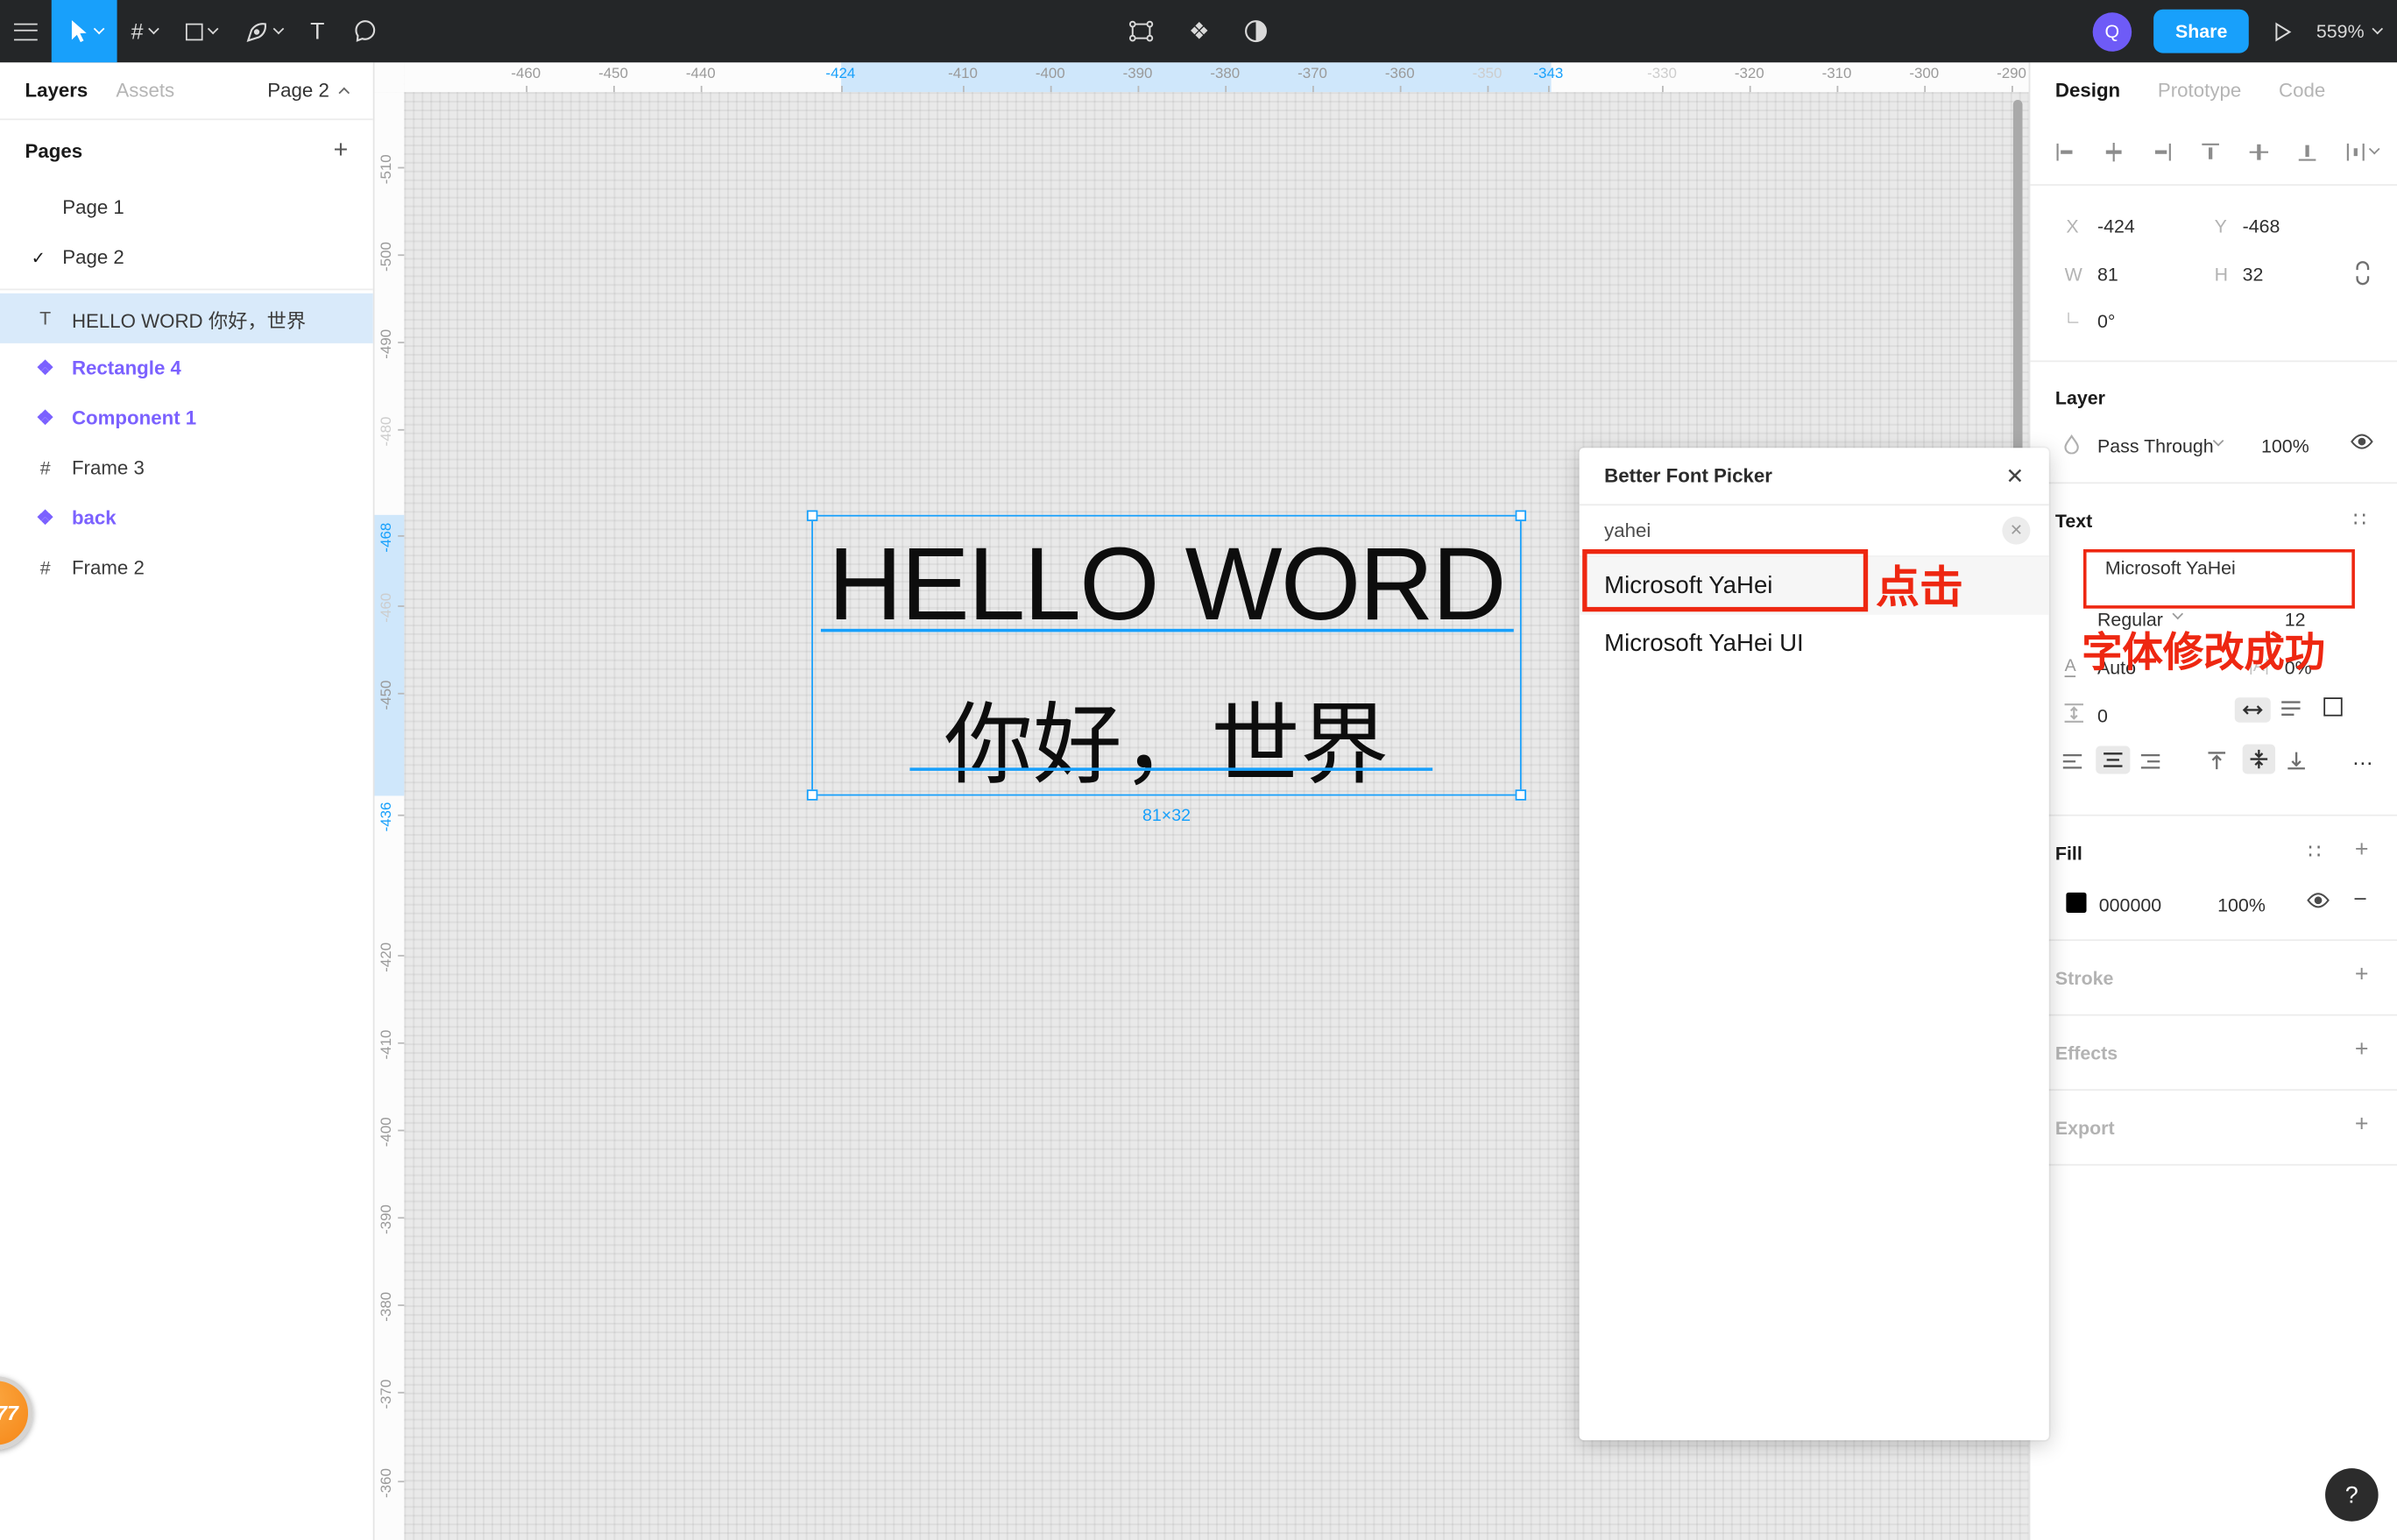 The height and width of the screenshot is (1540, 2397). What do you see at coordinates (2170, 568) in the screenshot?
I see `font-family-field: Microsoft YaHei` at bounding box center [2170, 568].